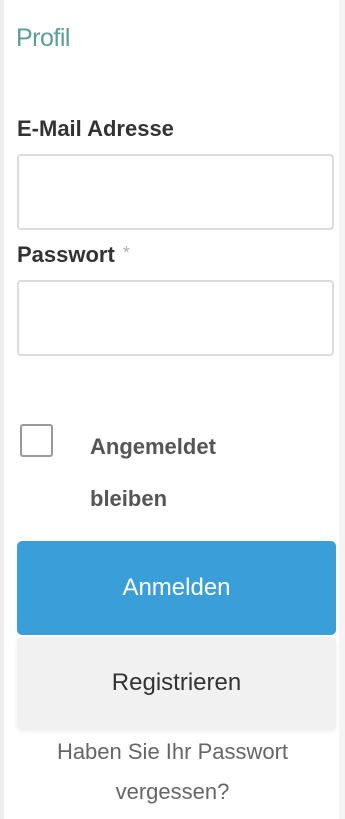 The height and width of the screenshot is (819, 345). What do you see at coordinates (66, 254) in the screenshot?
I see `password-label-text: Passwort` at bounding box center [66, 254].